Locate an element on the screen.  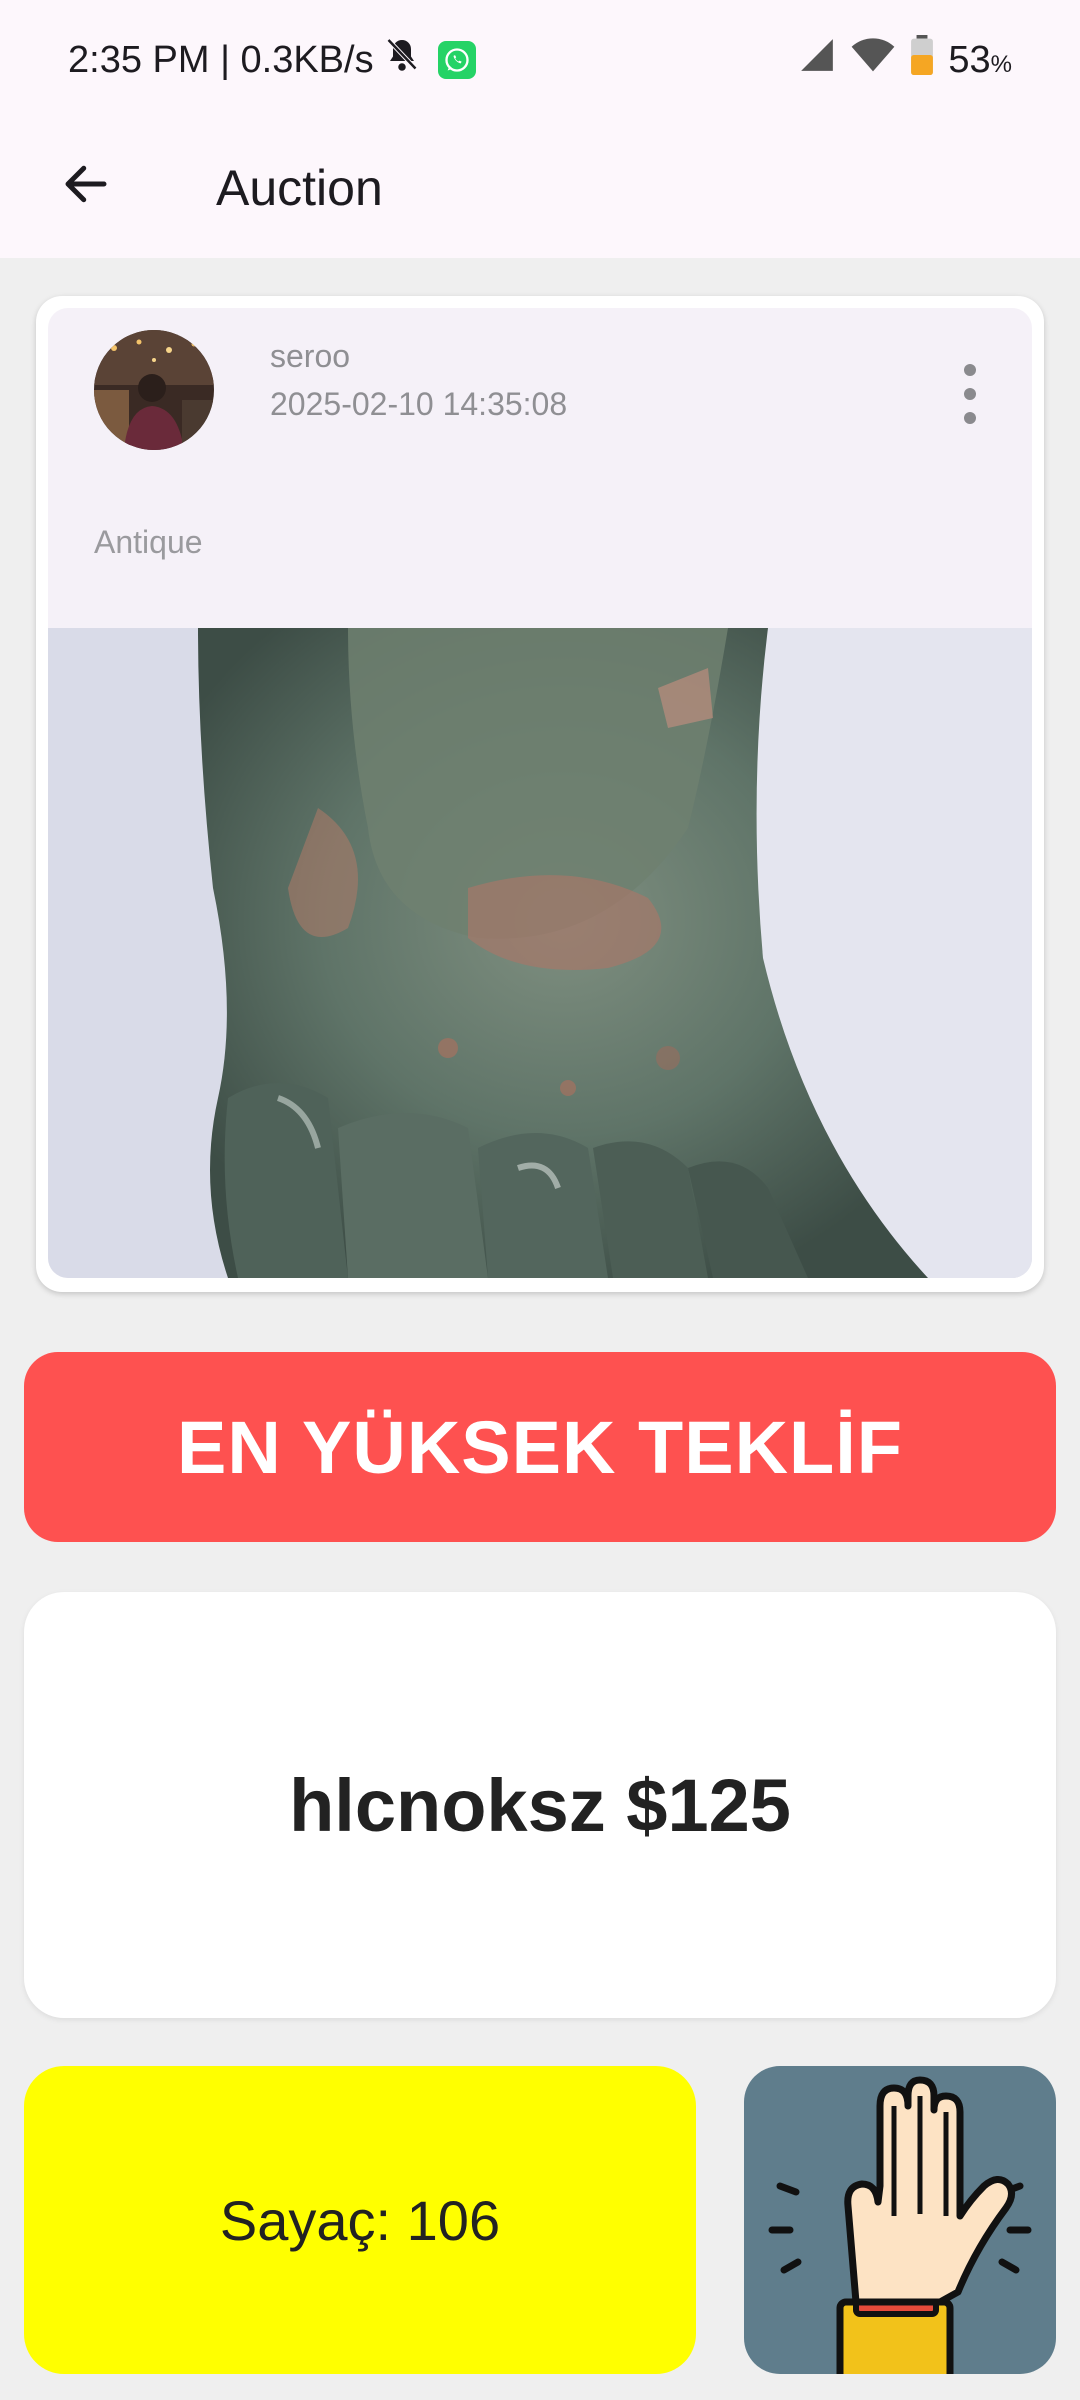
more-options-button is located at coordinates (970, 394).